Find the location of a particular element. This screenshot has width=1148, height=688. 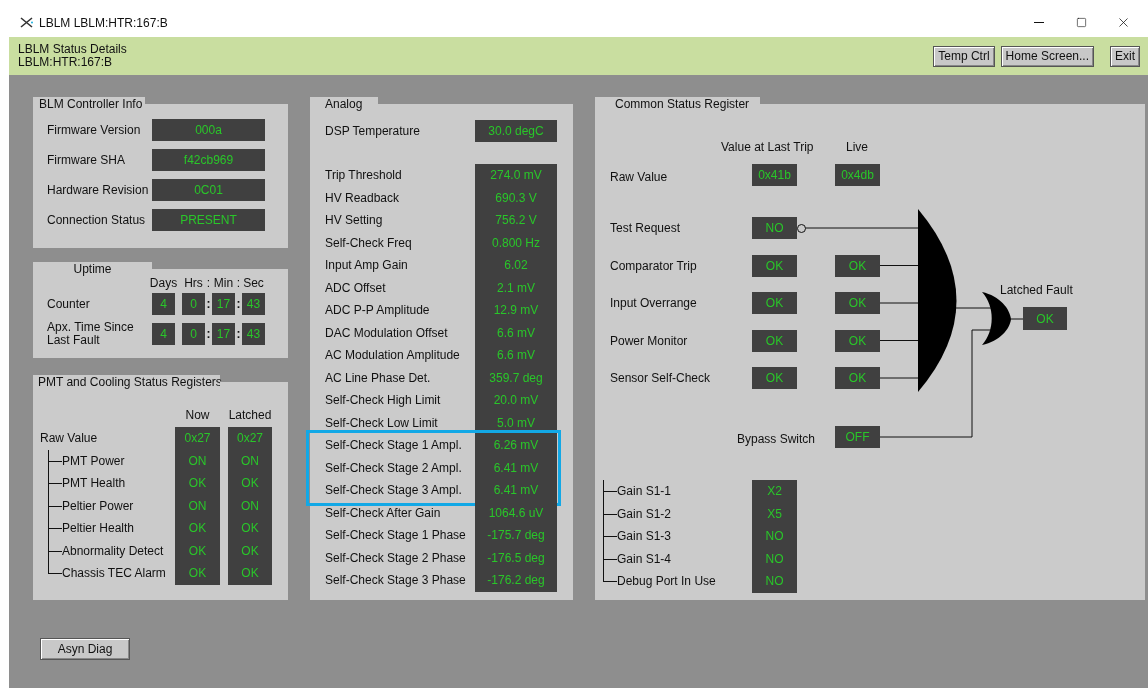

value-readout: 756.2 V is located at coordinates (516, 220).